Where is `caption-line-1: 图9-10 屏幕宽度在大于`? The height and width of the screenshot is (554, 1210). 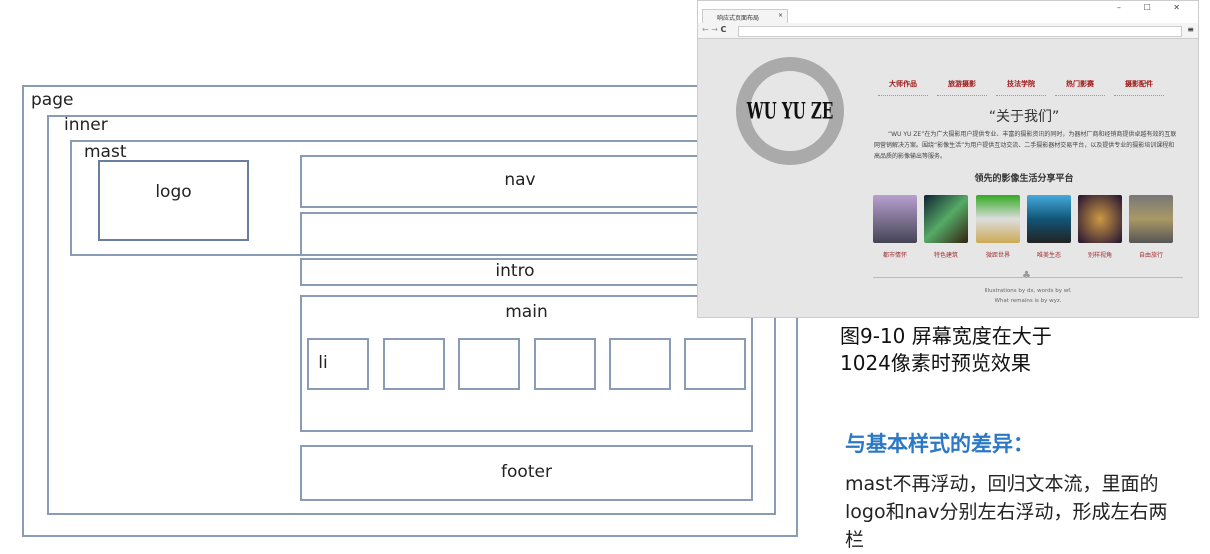 caption-line-1: 图9-10 屏幕宽度在大于 is located at coordinates (946, 336).